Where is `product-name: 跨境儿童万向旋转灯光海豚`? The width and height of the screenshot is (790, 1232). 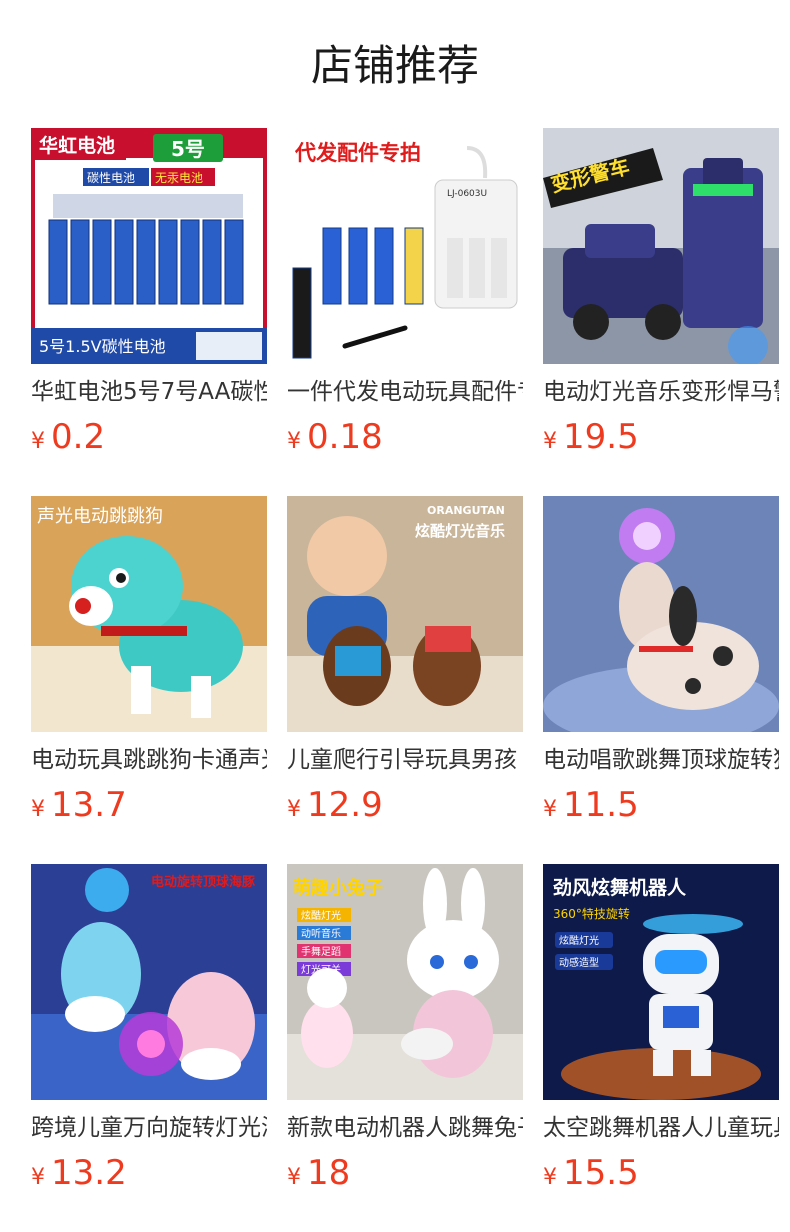
product-name: 跨境儿童万向旋转灯光海豚 is located at coordinates (149, 1128).